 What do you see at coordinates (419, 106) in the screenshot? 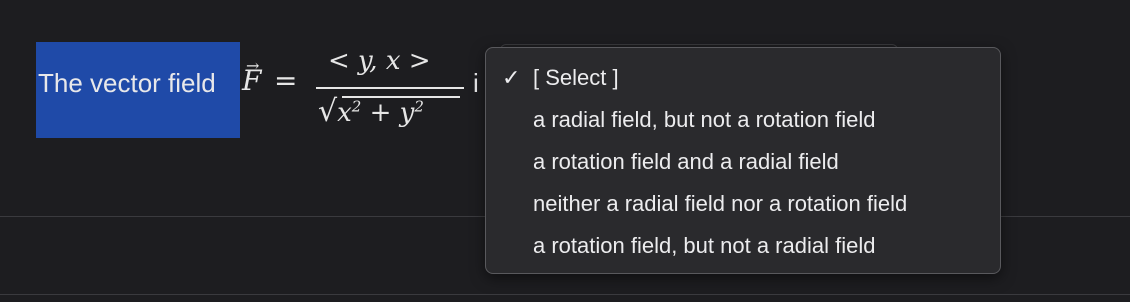
I see `denominator-y-exponent: 2` at bounding box center [419, 106].